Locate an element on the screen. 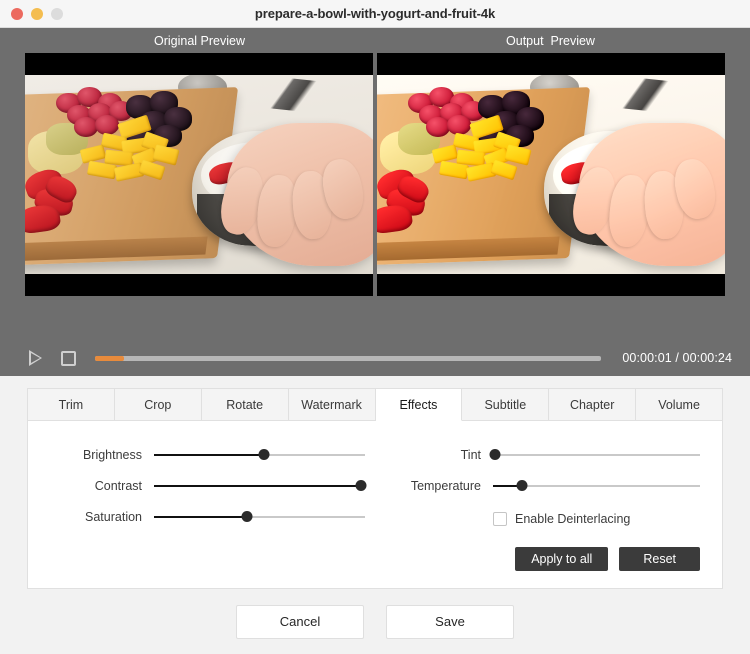  play-icon is located at coordinates (35, 358).